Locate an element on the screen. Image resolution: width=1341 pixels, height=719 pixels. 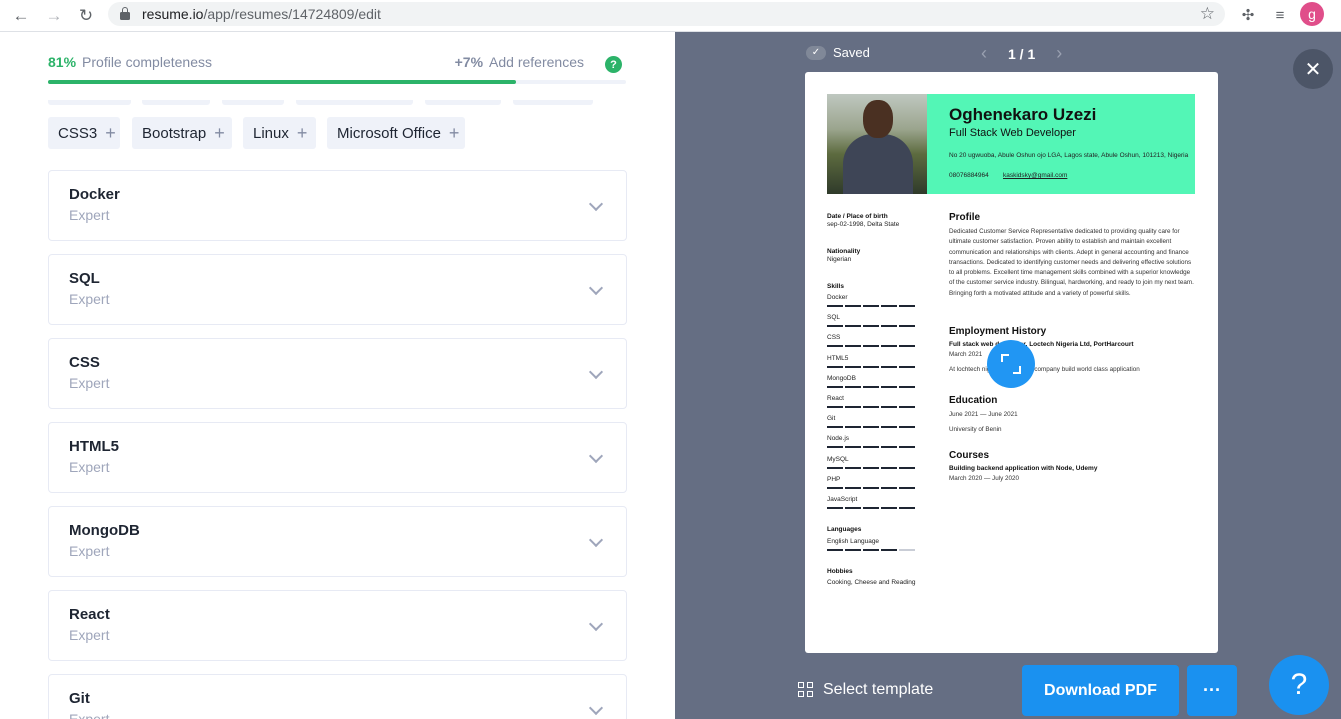
forward-arrow-icon: → is located at coordinates (54, 16).